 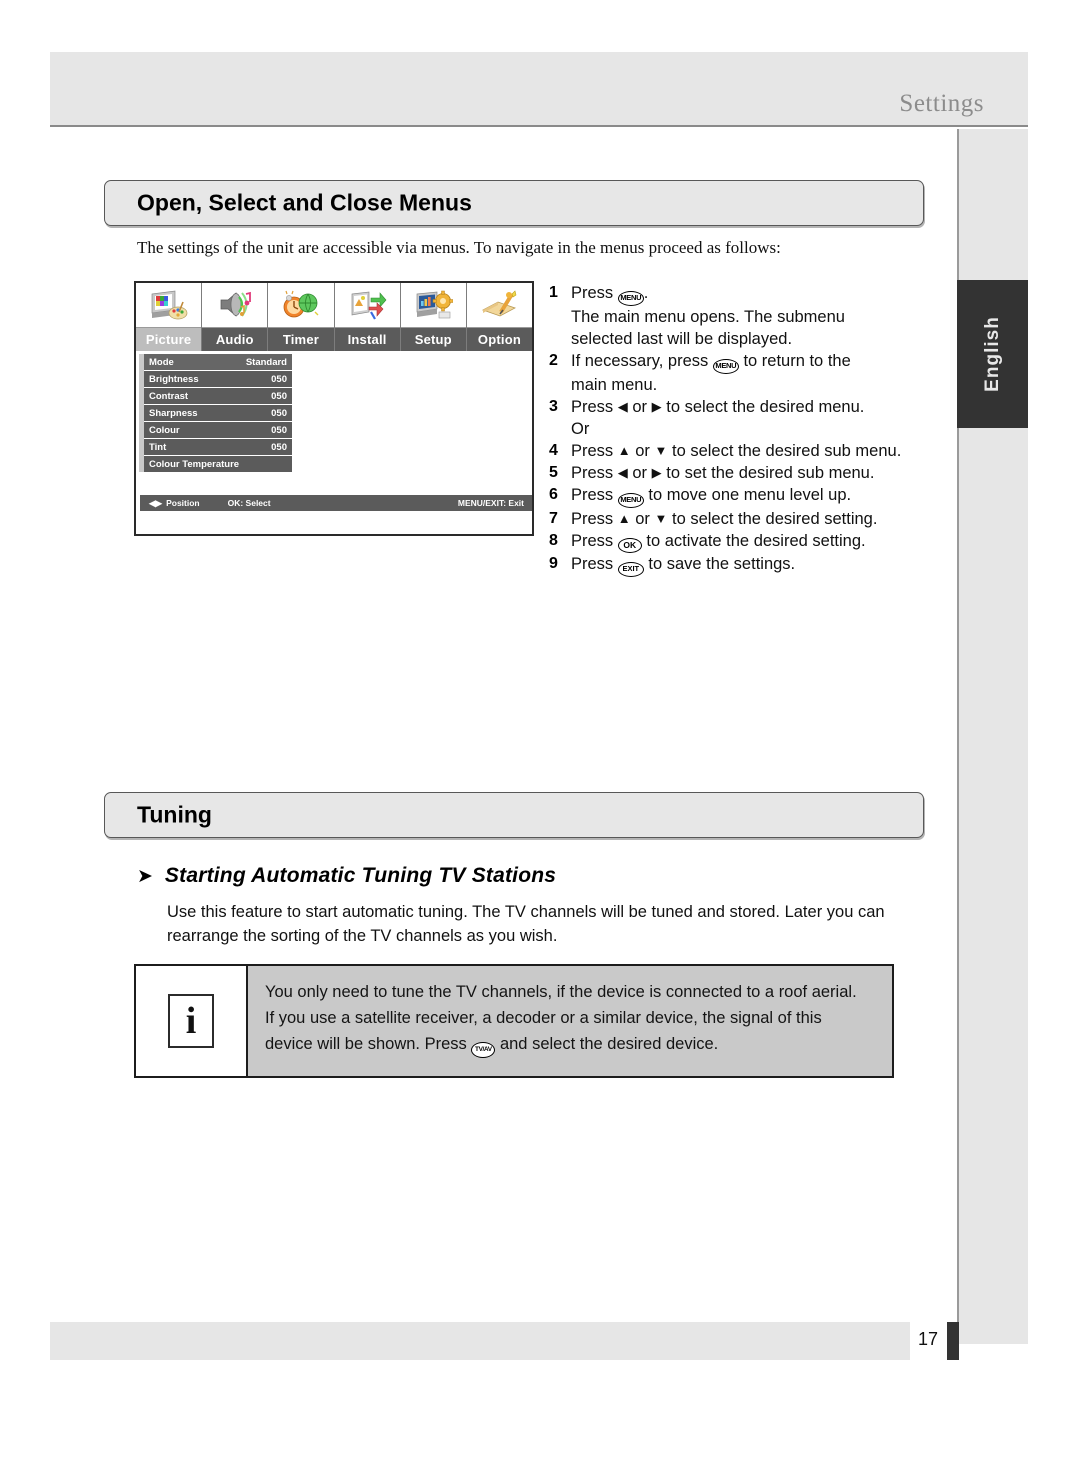 What do you see at coordinates (786, 451) in the screenshot?
I see `step-text-part: to select the desired sub menu.` at bounding box center [786, 451].